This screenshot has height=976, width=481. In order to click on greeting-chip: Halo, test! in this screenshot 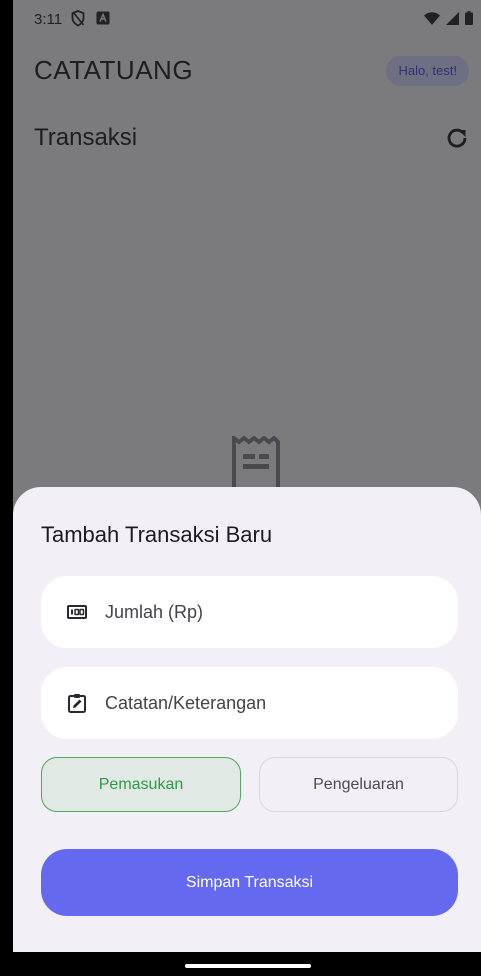, I will do `click(427, 71)`.